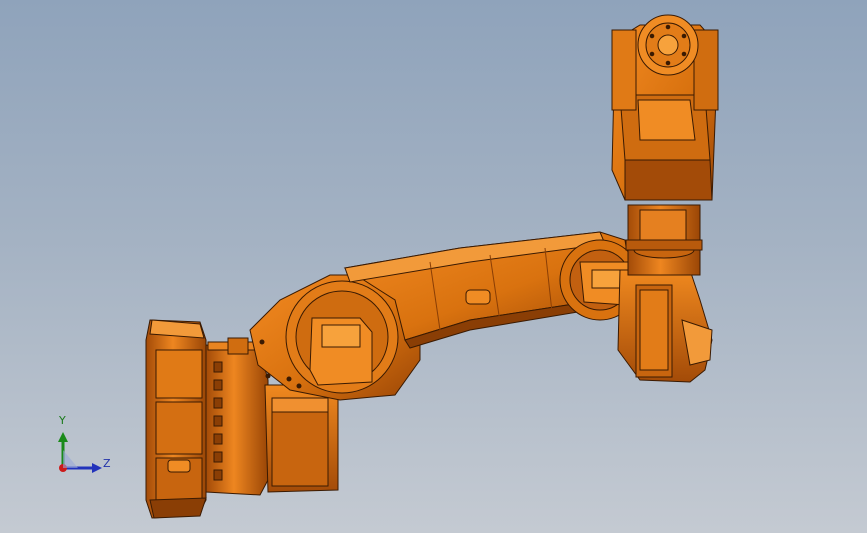 The image size is (867, 533). I want to click on base-plate, so click(176, 419).